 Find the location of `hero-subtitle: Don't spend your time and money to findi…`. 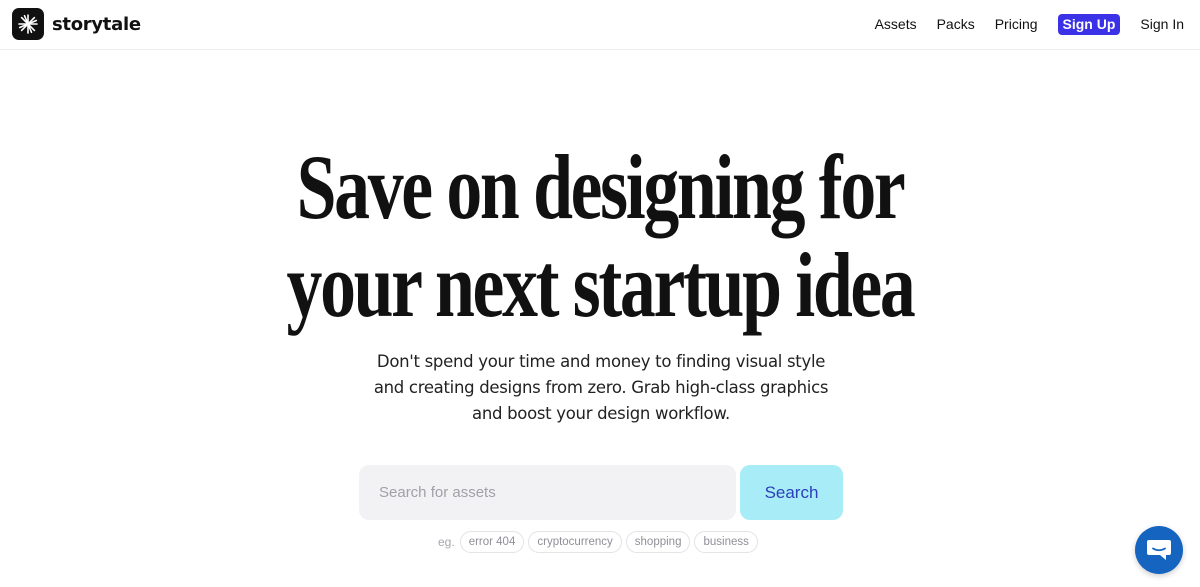

hero-subtitle: Don't spend your time and money to findi… is located at coordinates (601, 387).